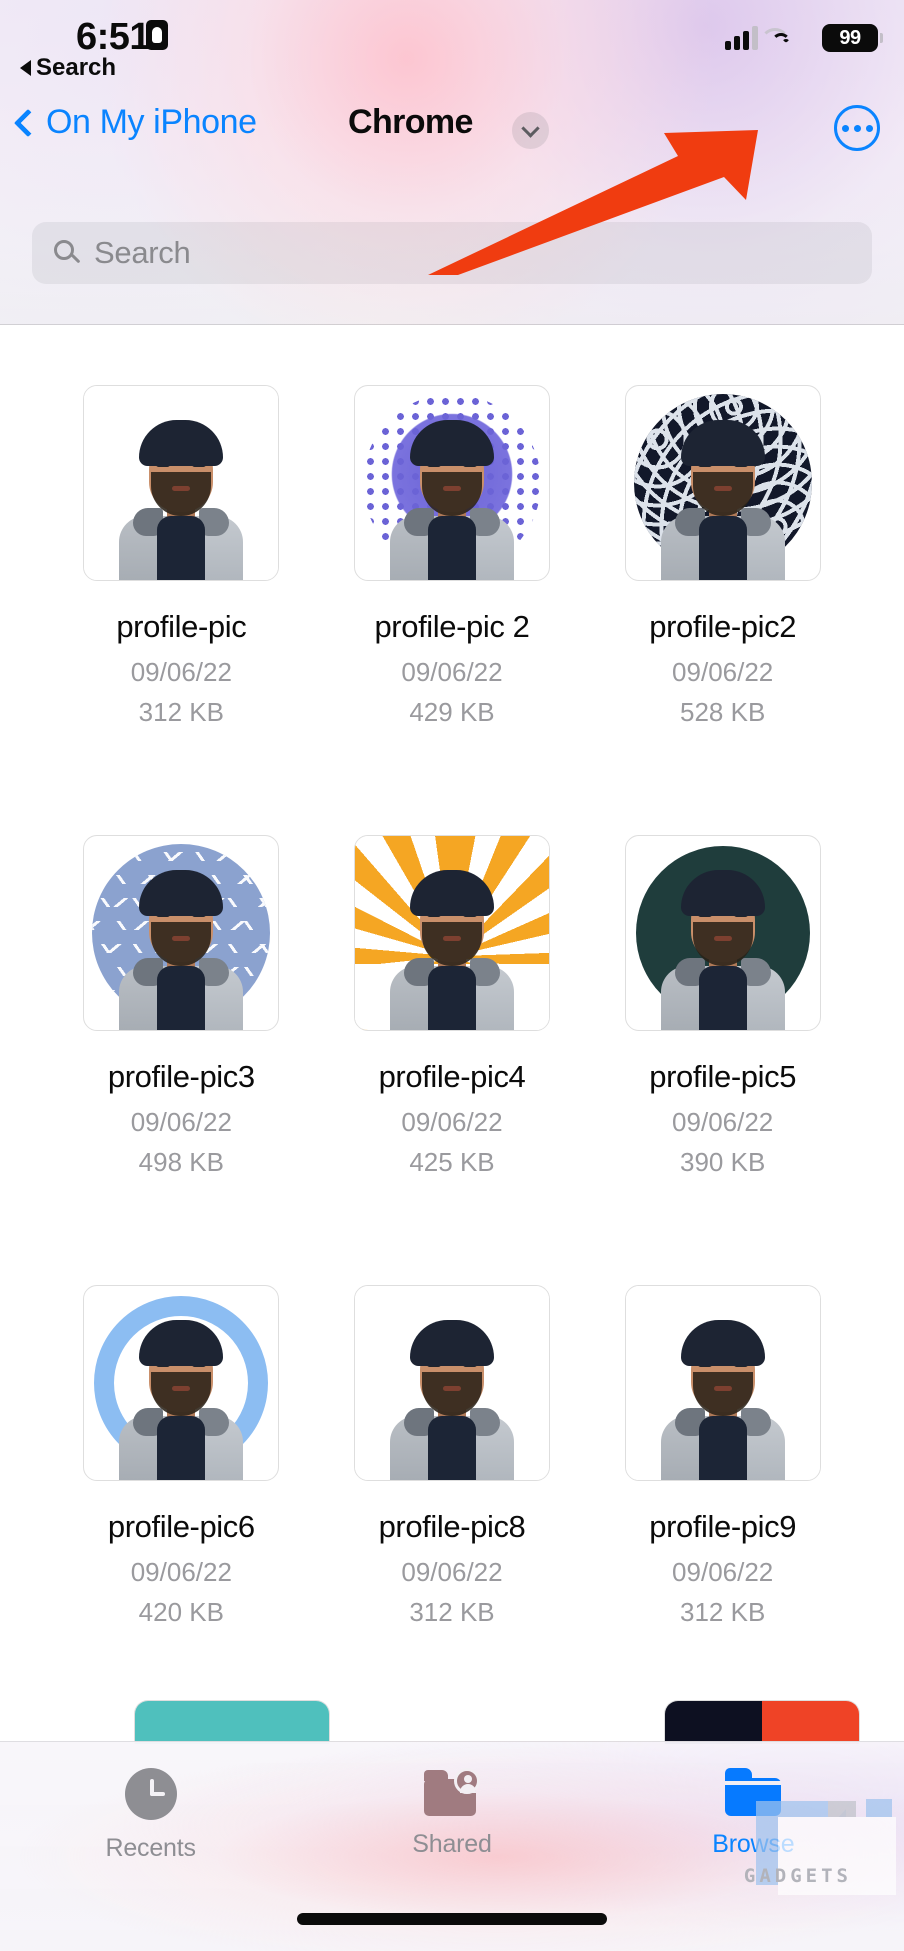 The height and width of the screenshot is (1951, 904). Describe the element at coordinates (452, 41) in the screenshot. I see `status-bar: 6:51 Search 99` at that location.